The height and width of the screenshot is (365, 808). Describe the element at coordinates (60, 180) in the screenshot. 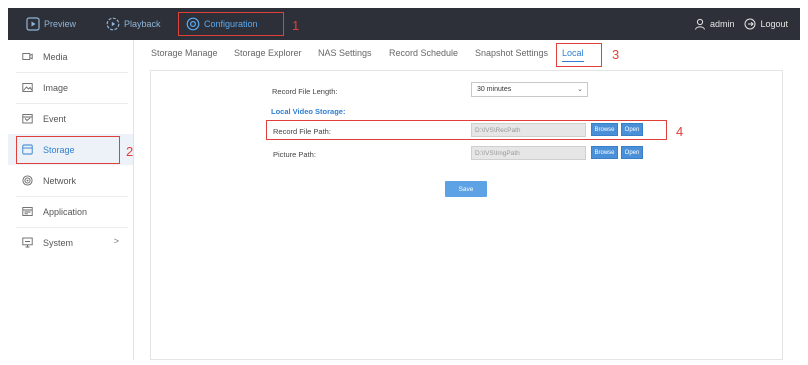

I see `sidebar-item-label: Network` at that location.